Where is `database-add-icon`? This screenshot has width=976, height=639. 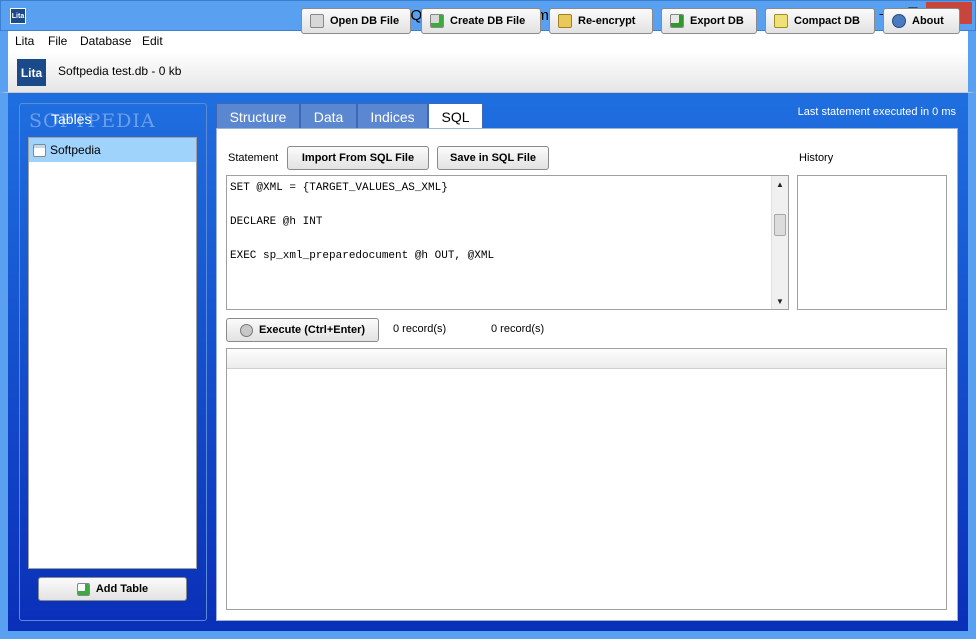 database-add-icon is located at coordinates (437, 21).